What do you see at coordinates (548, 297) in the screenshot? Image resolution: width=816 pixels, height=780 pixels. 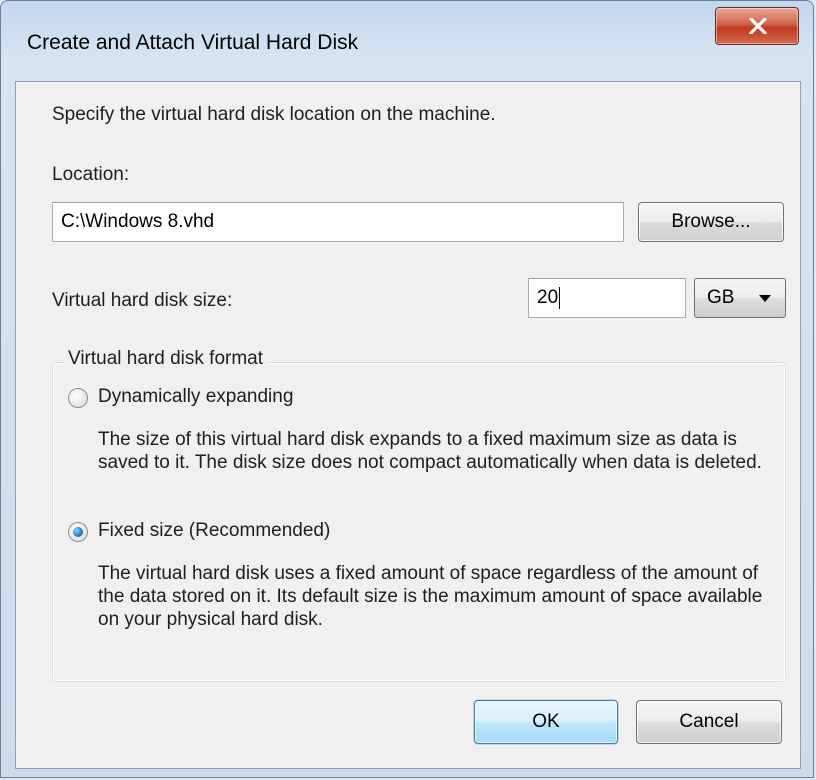 I see `size-value: 20` at bounding box center [548, 297].